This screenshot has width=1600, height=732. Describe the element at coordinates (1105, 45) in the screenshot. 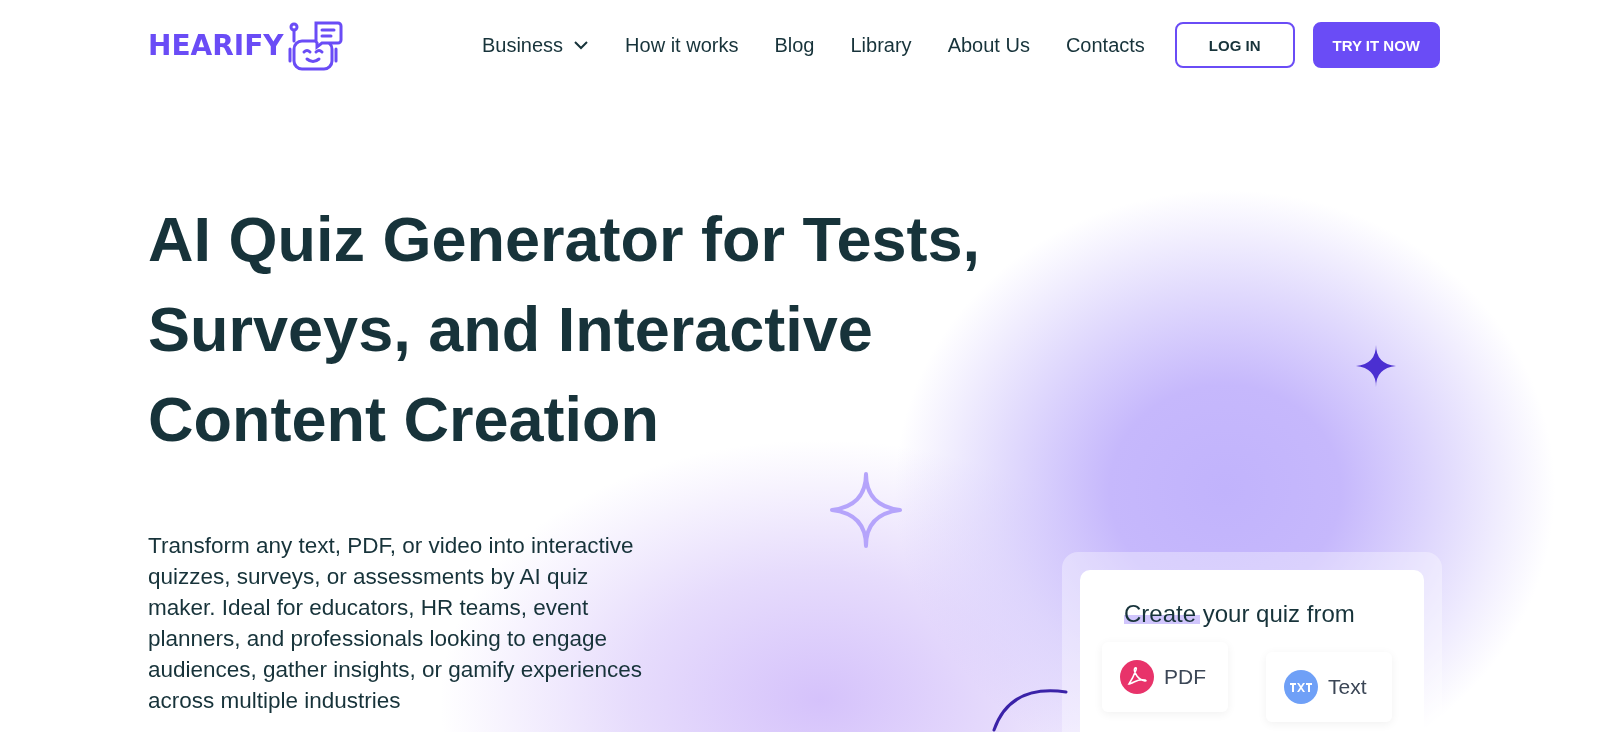

I see `nav-link: Contacts` at that location.